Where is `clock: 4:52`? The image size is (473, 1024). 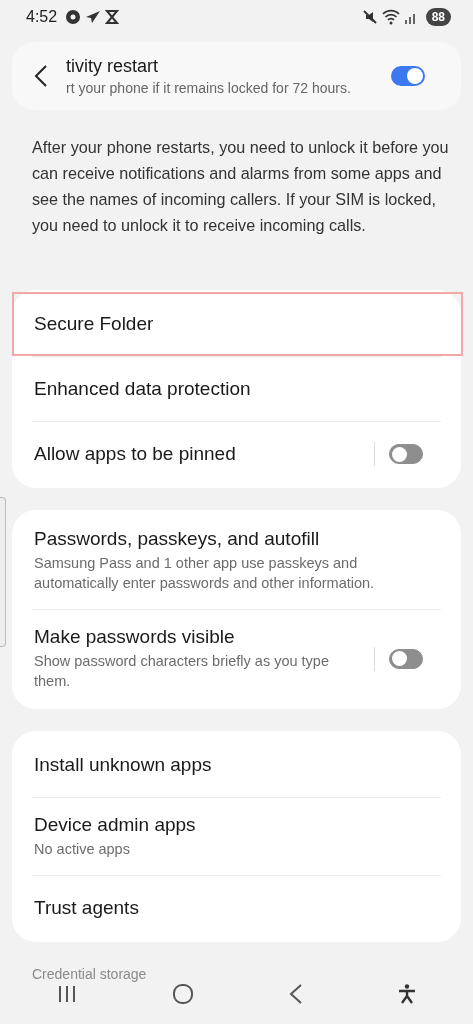
clock: 4:52 is located at coordinates (42, 17).